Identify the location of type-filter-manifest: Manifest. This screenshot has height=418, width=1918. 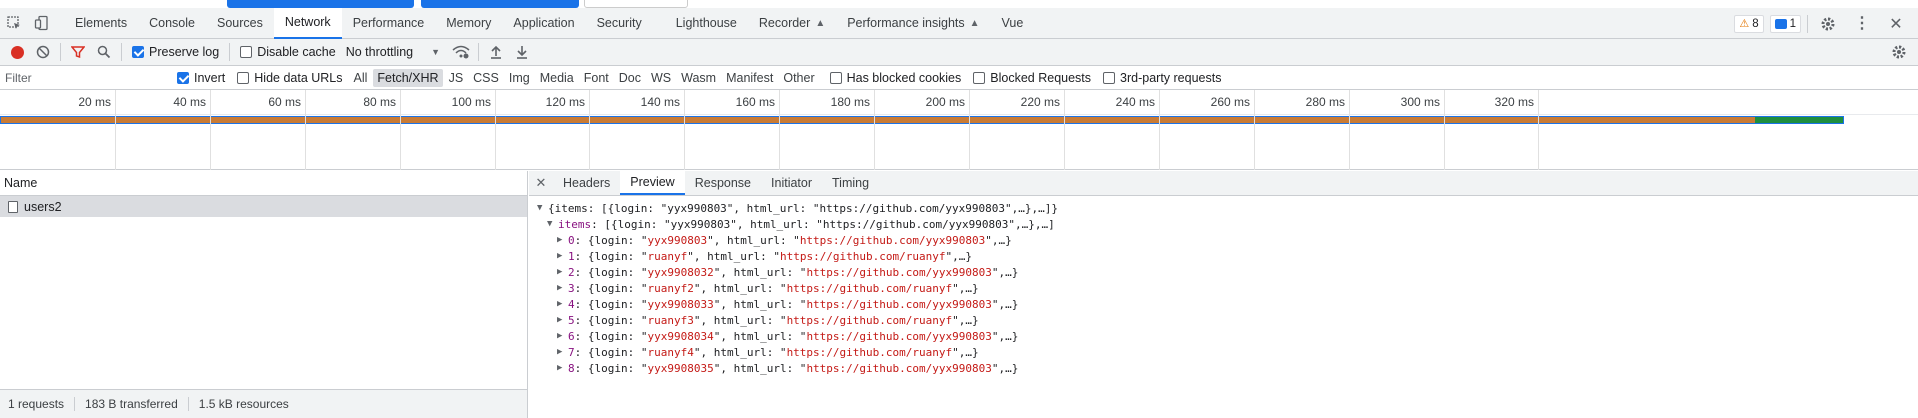
(749, 78).